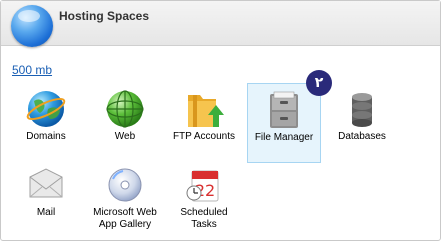  Describe the element at coordinates (46, 109) in the screenshot. I see `domains-globe-icon` at that location.